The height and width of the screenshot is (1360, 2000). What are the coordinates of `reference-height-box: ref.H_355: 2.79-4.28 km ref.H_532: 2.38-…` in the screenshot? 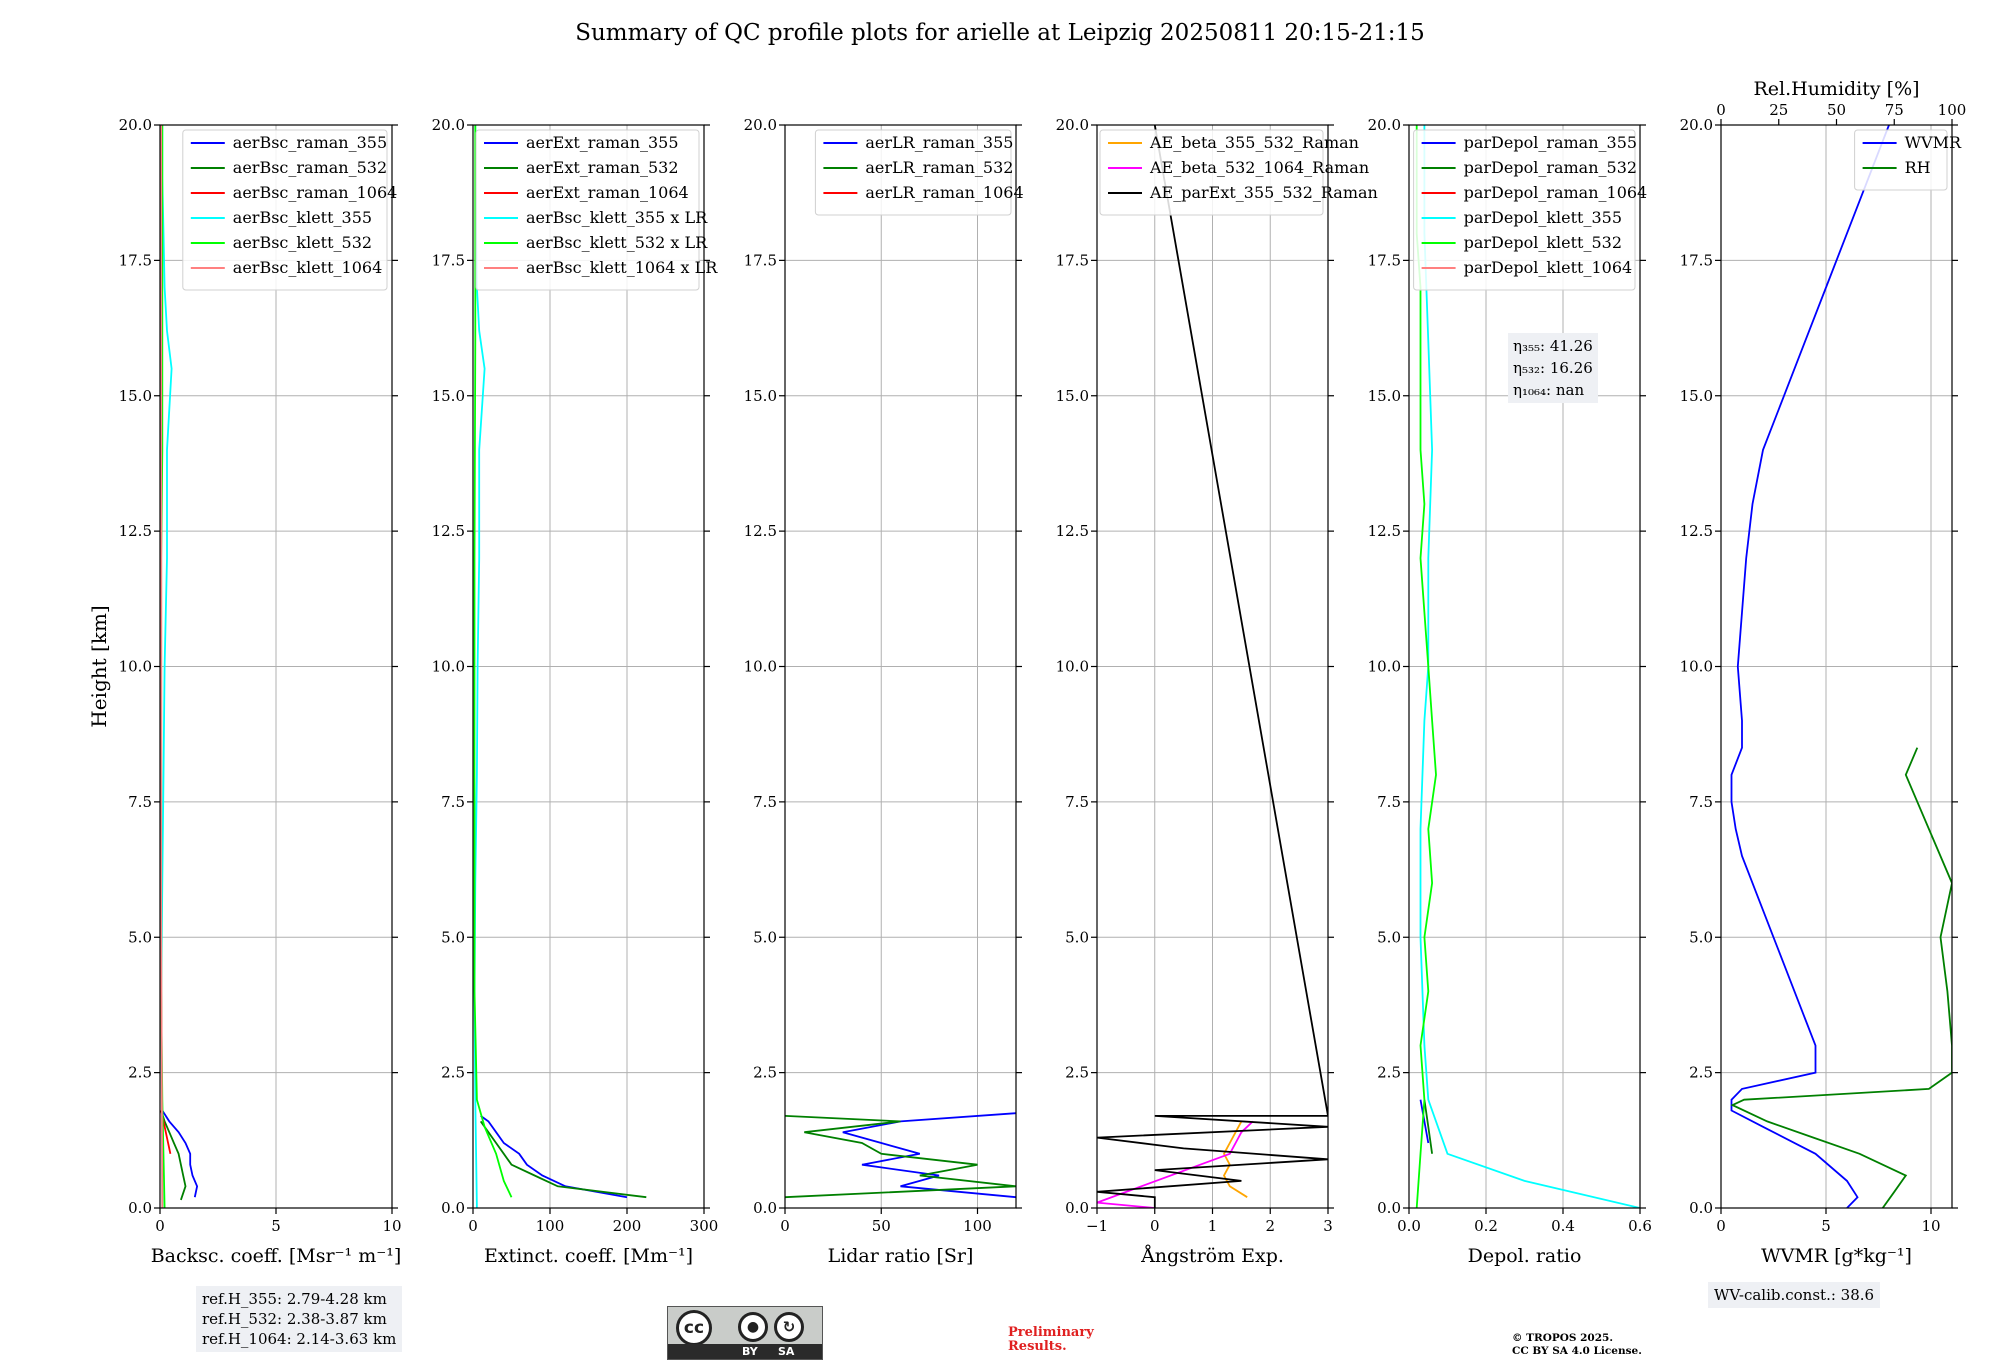 It's located at (299, 1319).